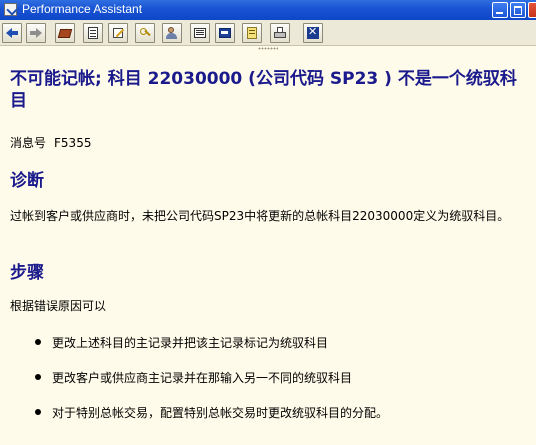 The width and height of the screenshot is (536, 445). Describe the element at coordinates (263, 90) in the screenshot. I see `message-heading: 不可能记帐; 科目 22030000 (公司代码 SP23 ) 不是一个统驭科目` at that location.